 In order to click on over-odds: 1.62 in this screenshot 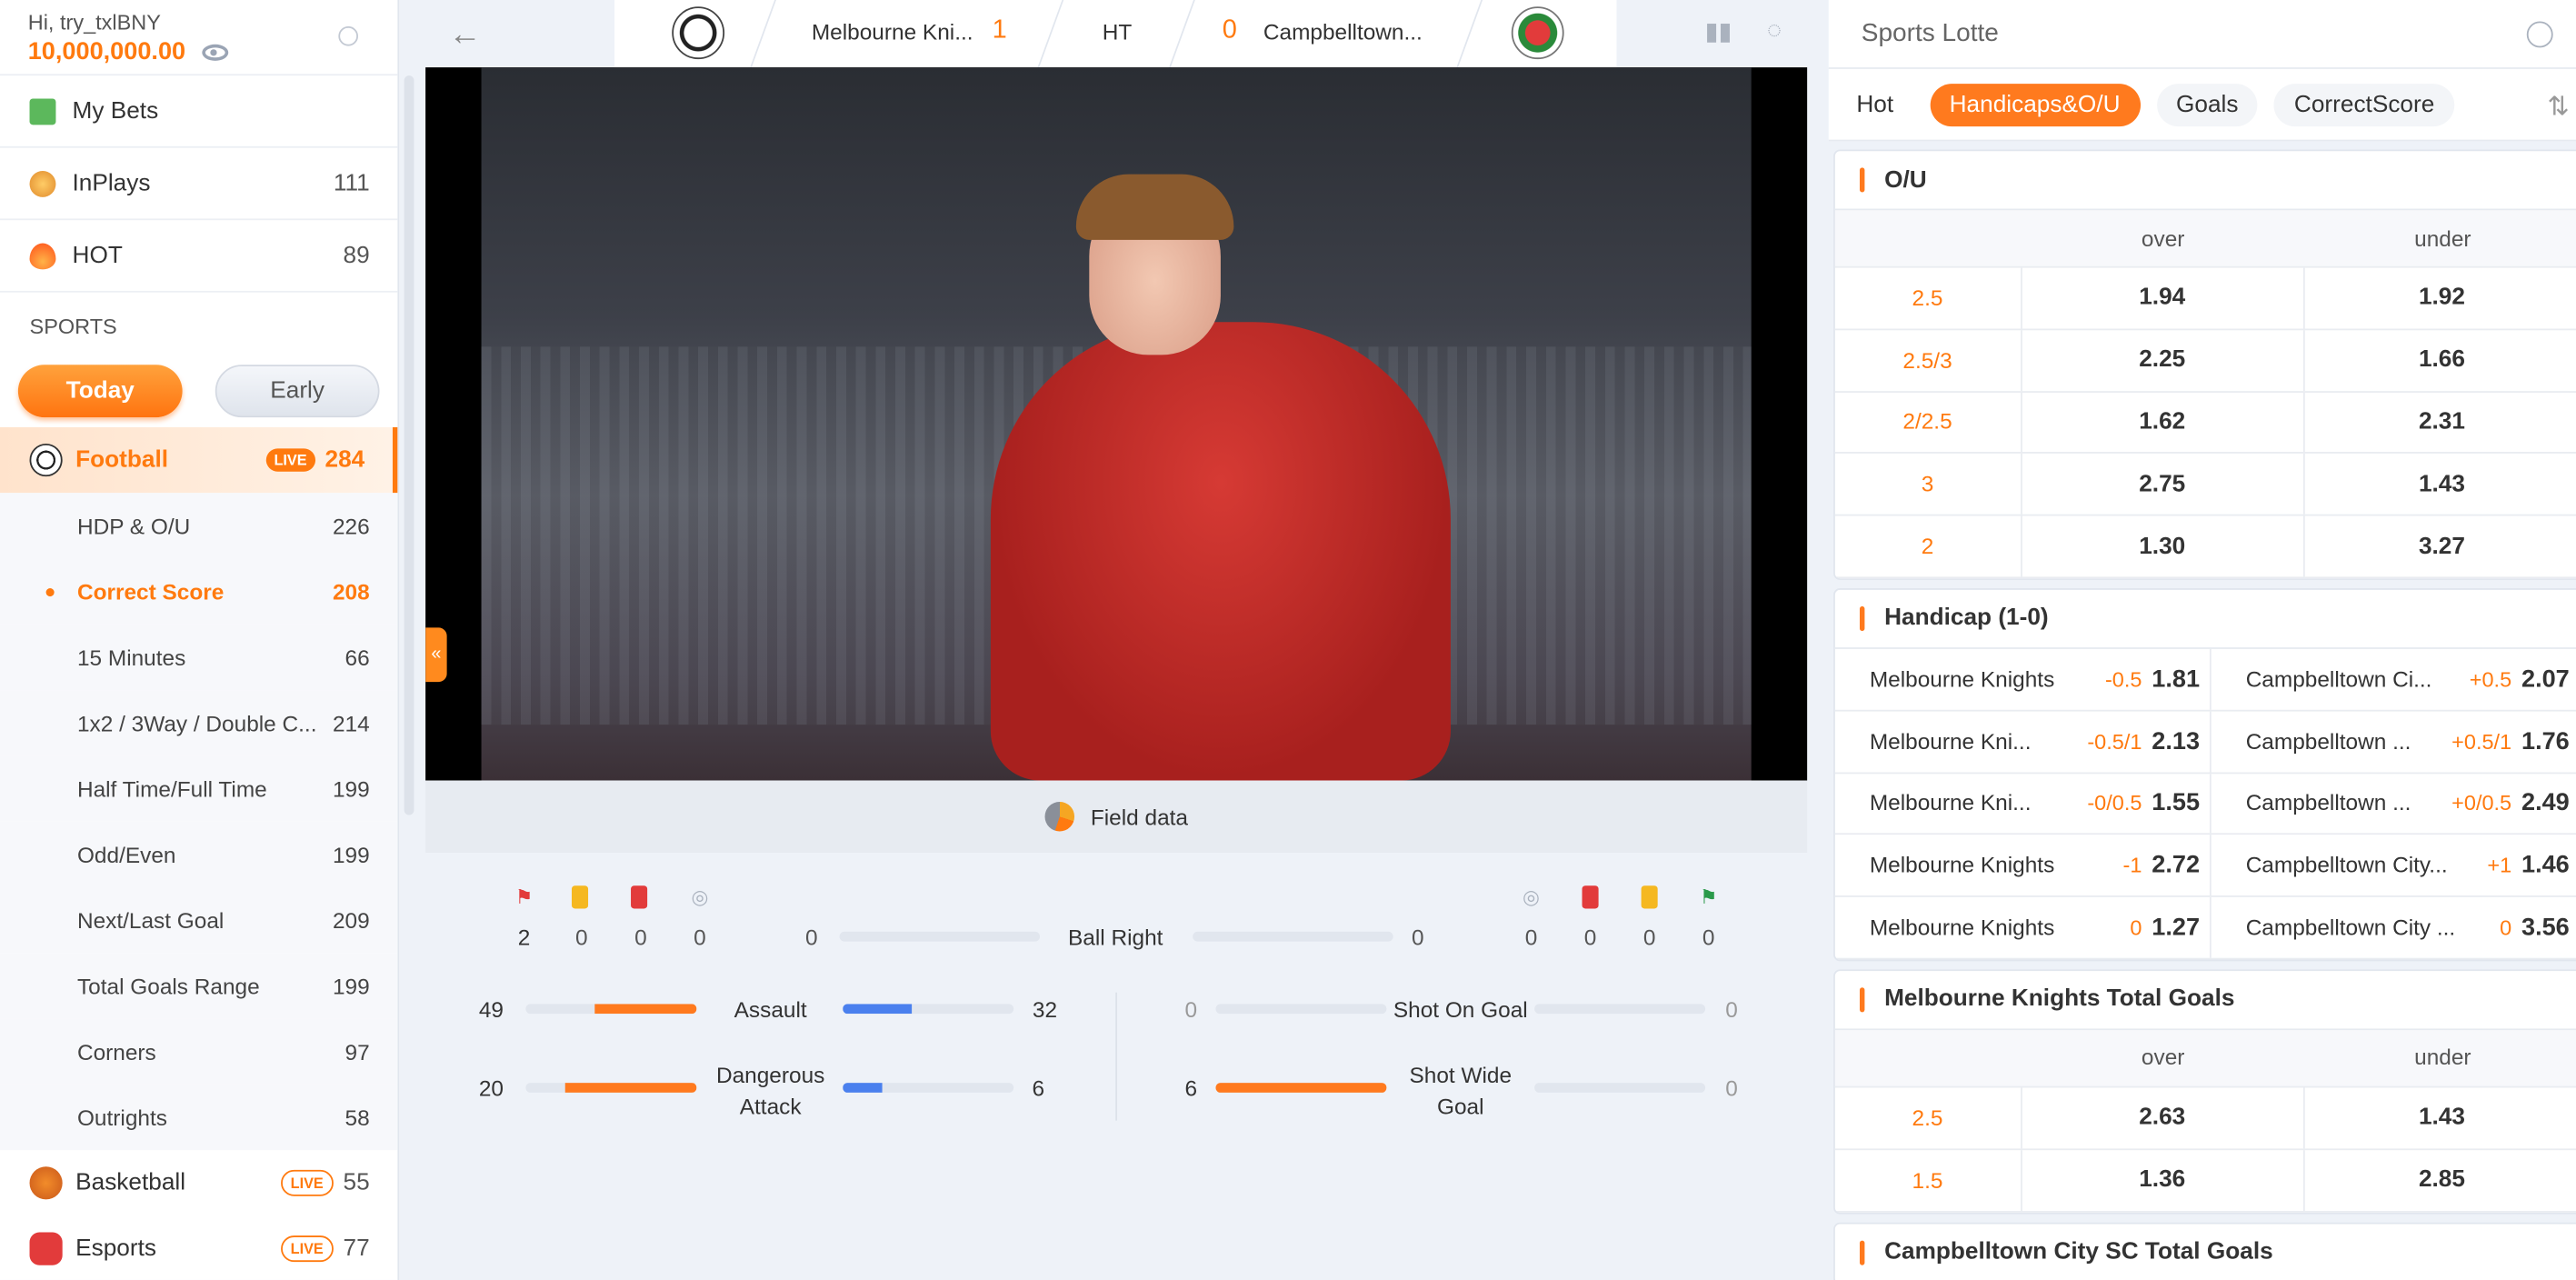, I will do `click(2163, 423)`.